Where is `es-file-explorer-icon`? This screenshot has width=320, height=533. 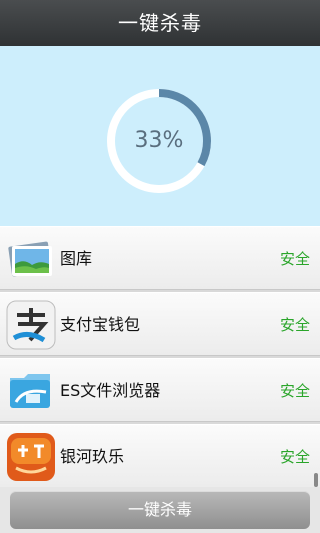
es-file-explorer-icon is located at coordinates (30, 391).